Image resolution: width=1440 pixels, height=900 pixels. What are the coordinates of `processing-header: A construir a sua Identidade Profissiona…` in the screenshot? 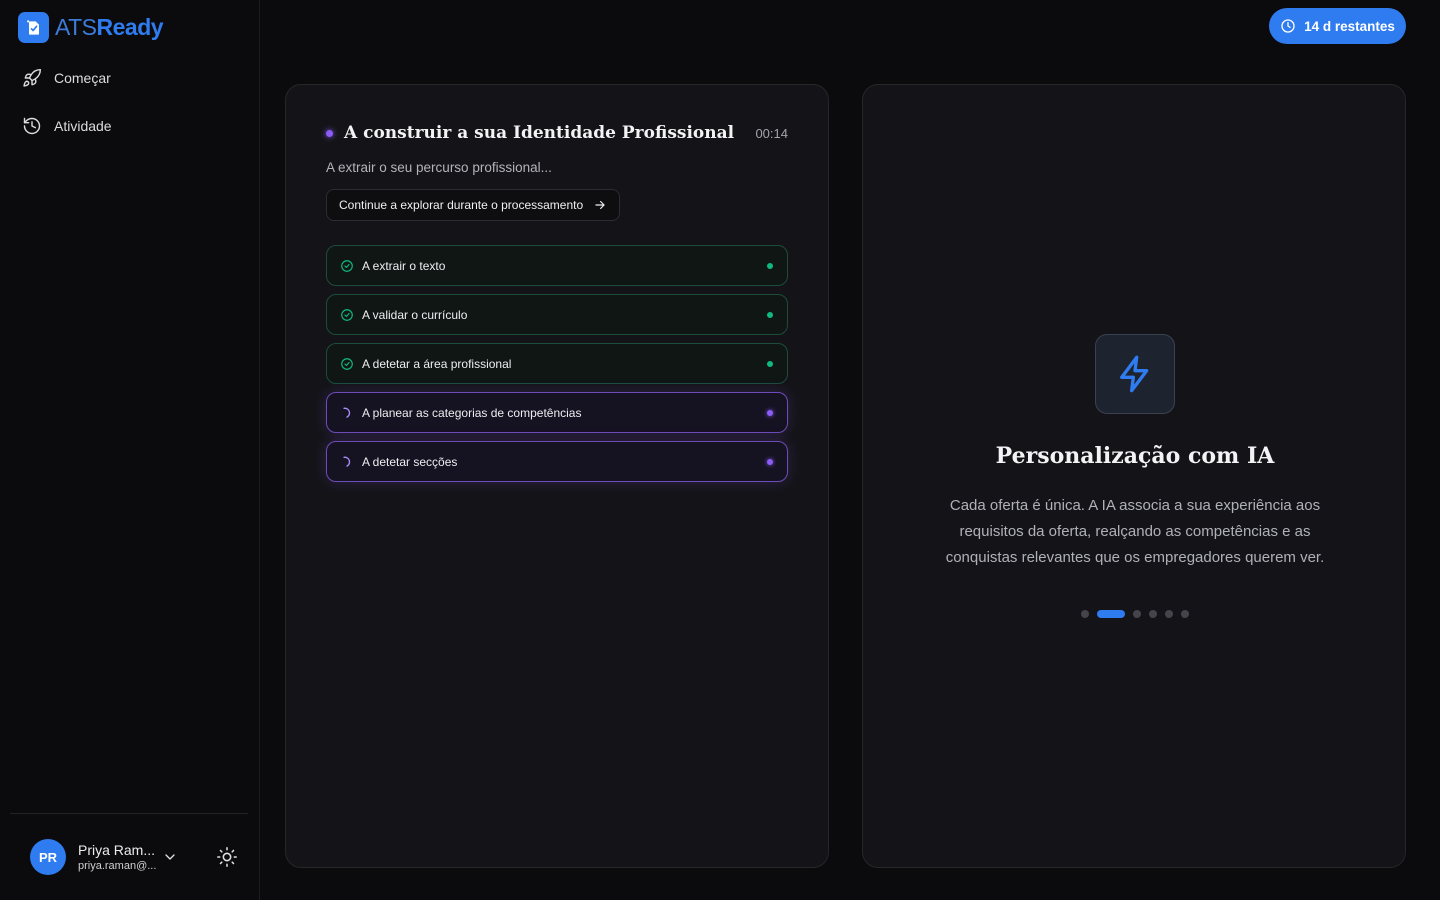 It's located at (557, 133).